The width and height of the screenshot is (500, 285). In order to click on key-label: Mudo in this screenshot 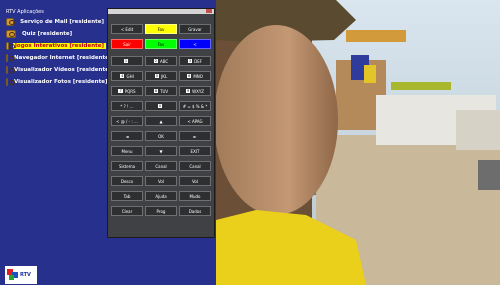, I will do `click(195, 196)`.